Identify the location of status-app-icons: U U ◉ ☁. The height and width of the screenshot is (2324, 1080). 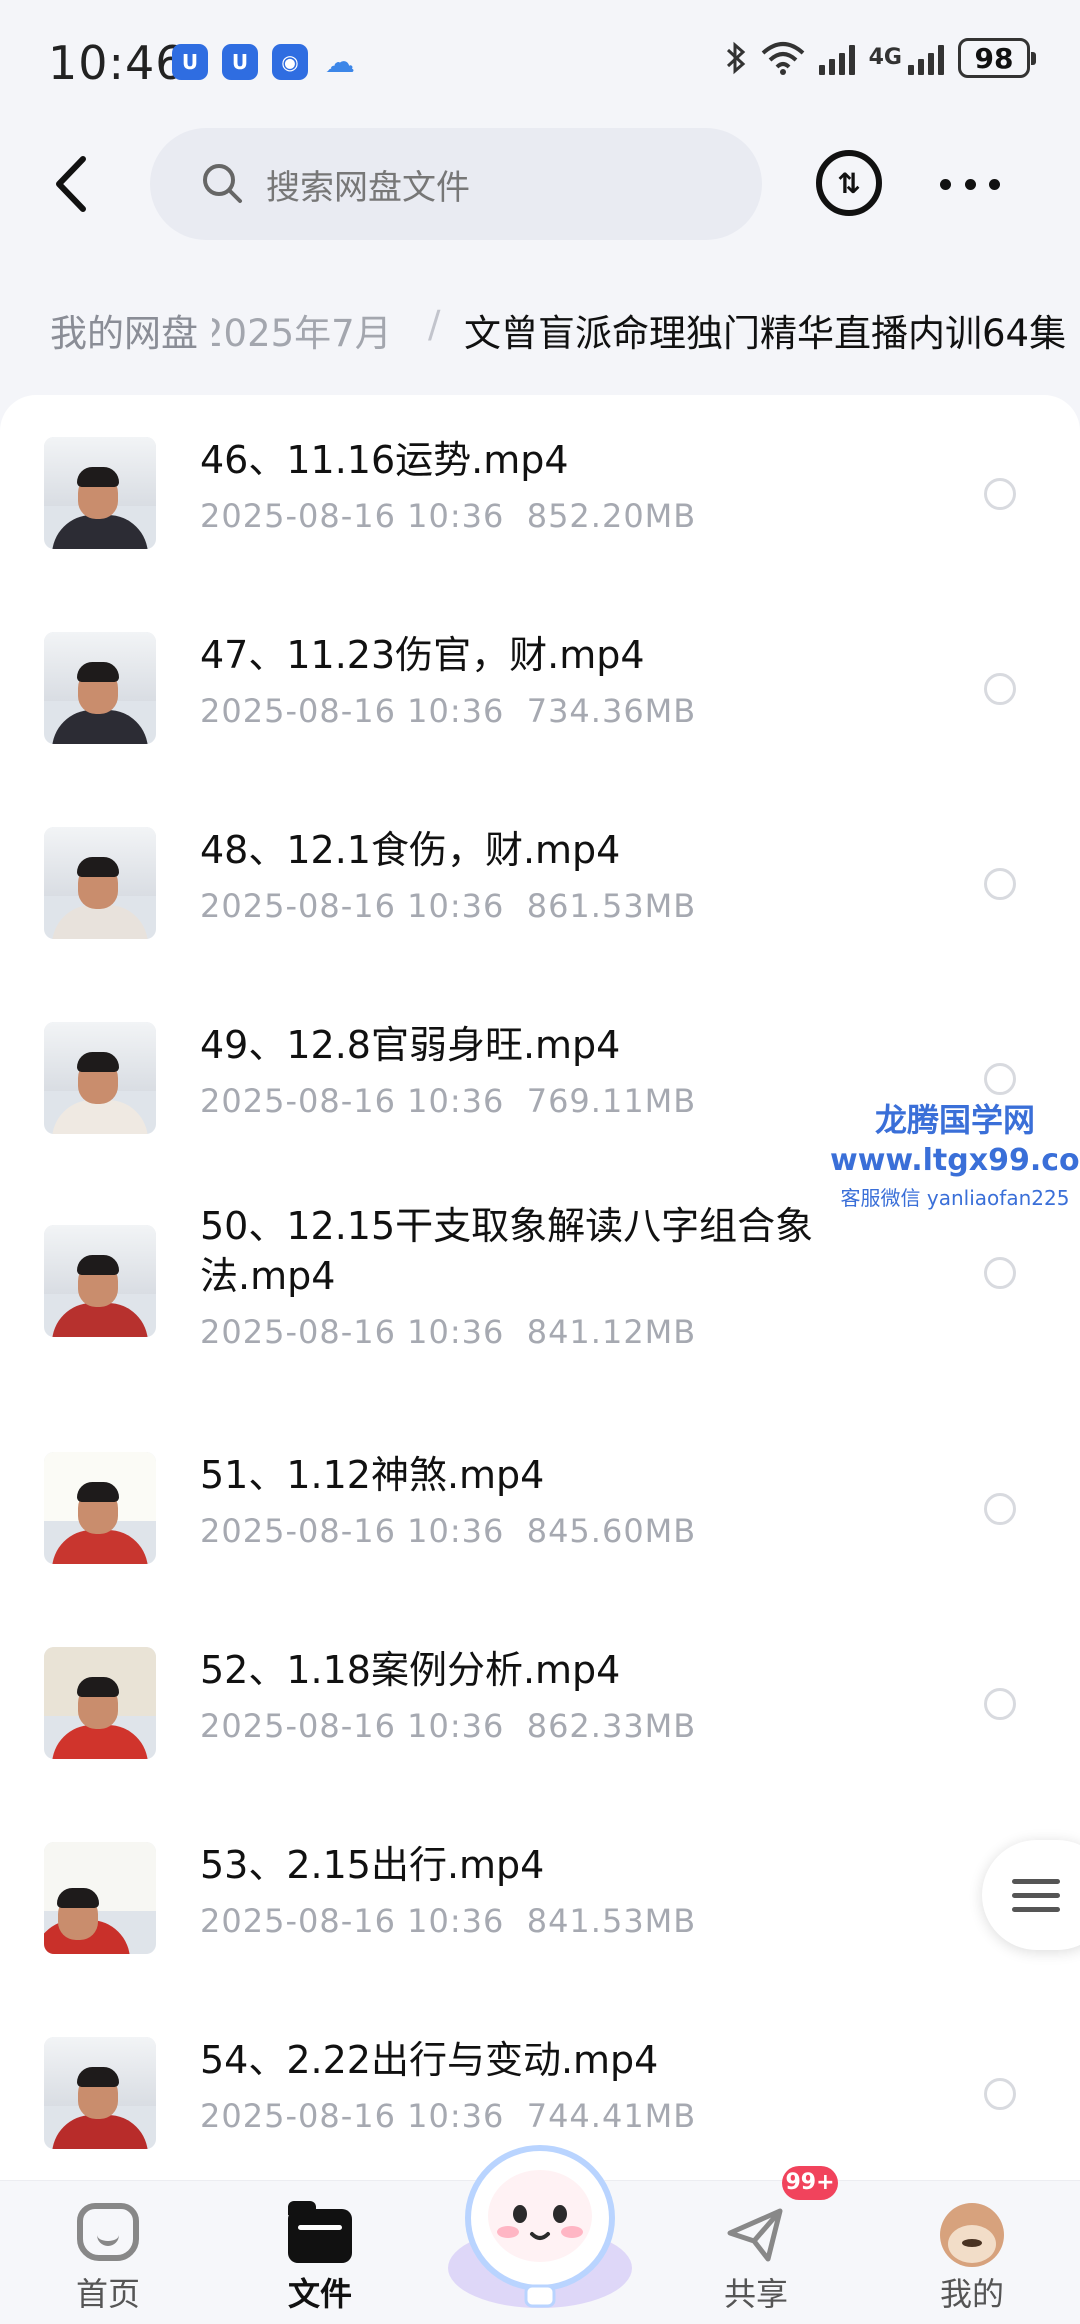
(265, 62).